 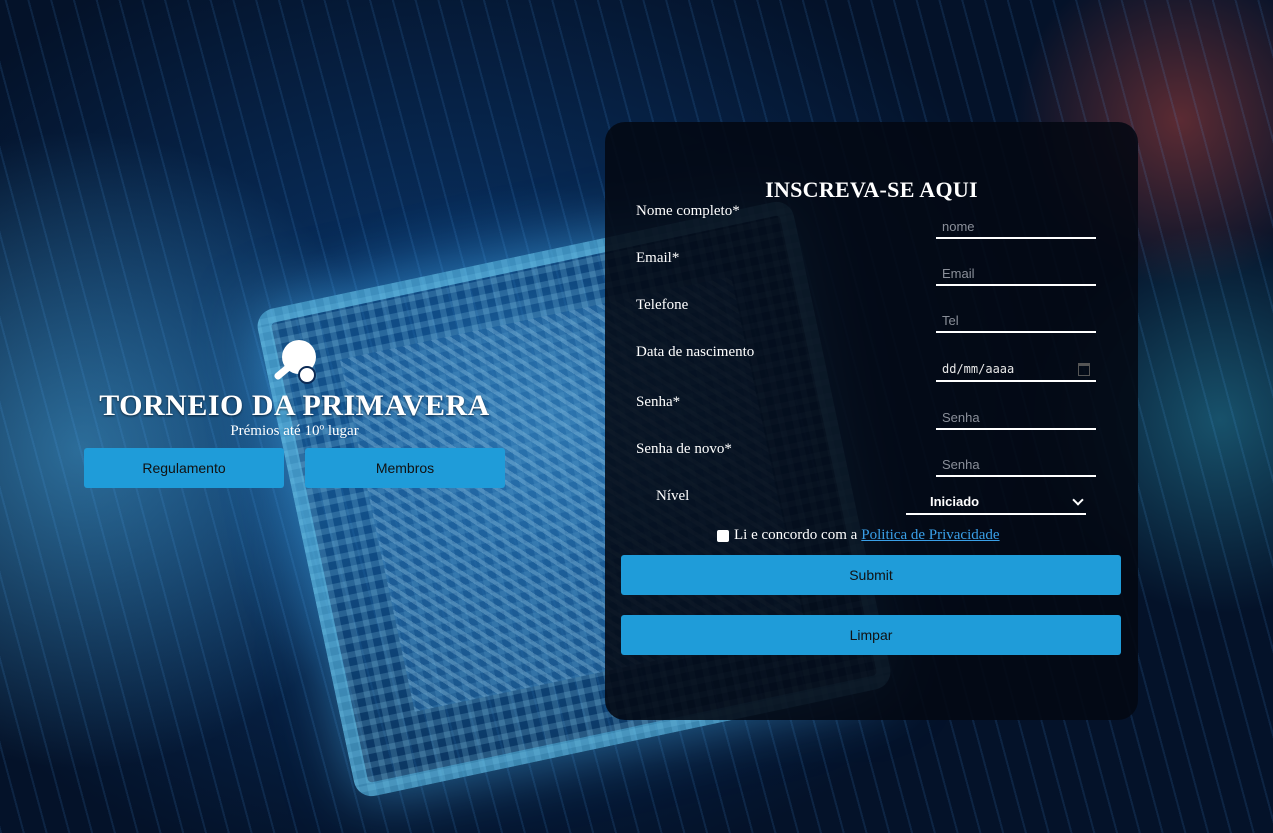 I want to click on consent-text: Li e concordo com a, so click(x=796, y=535).